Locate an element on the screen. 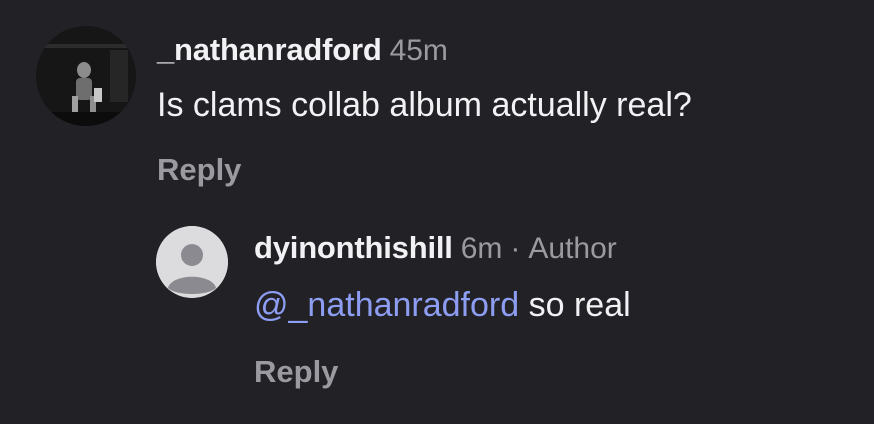  user-photo-icon is located at coordinates (86, 76).